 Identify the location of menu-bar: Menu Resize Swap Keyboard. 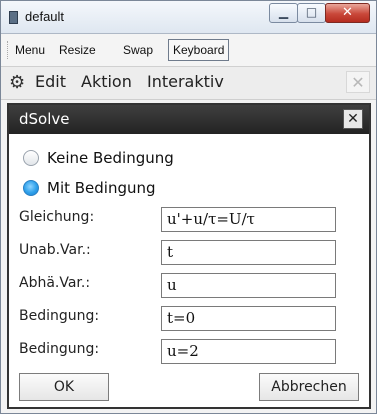
(188, 50).